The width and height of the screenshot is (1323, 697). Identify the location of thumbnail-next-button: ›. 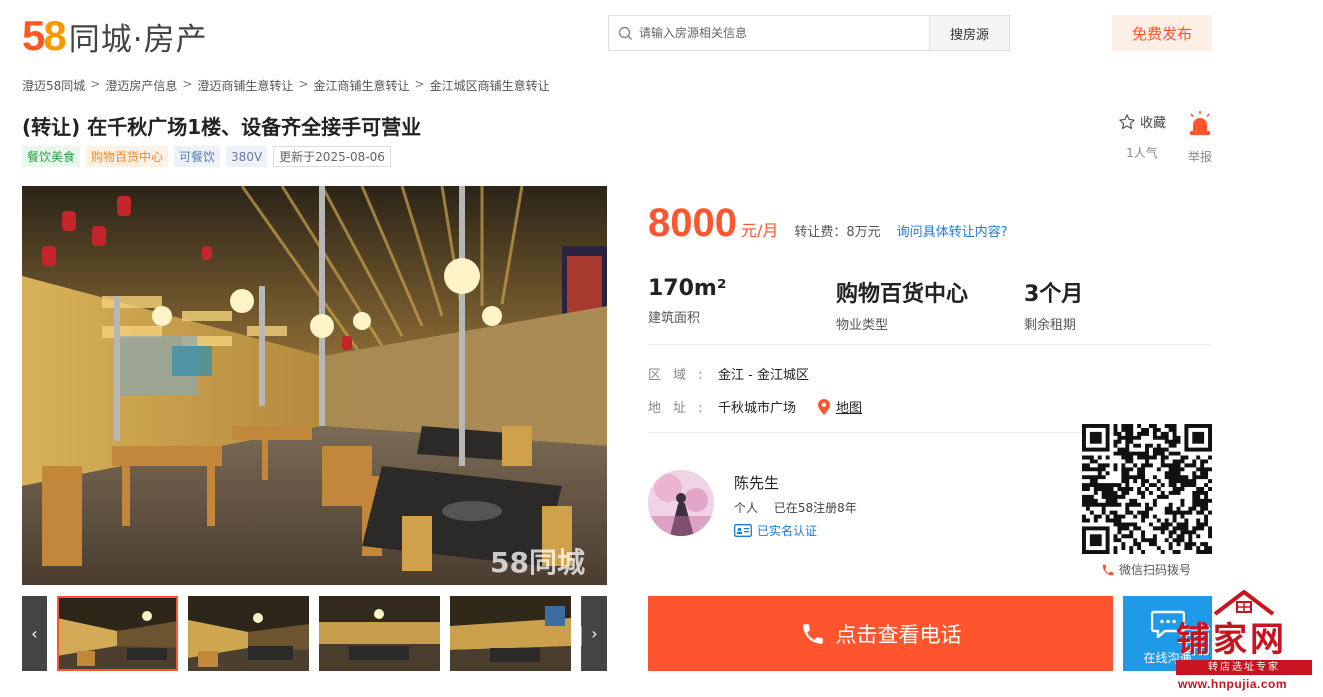
(594, 633).